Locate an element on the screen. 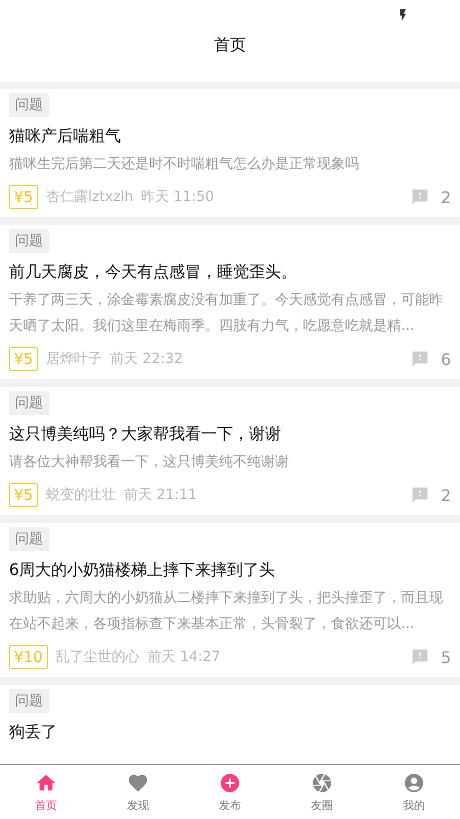  reward-tag: ¥10 is located at coordinates (28, 657).